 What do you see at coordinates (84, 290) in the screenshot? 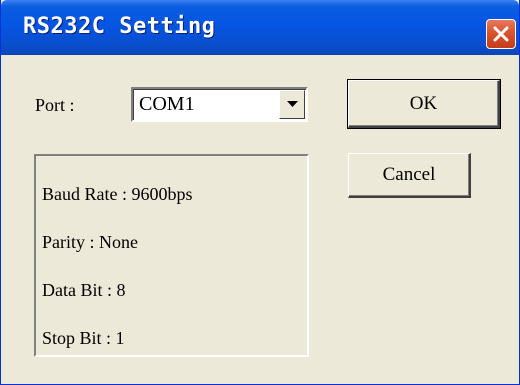
I see `data-bit-text: Data Bit : 8` at bounding box center [84, 290].